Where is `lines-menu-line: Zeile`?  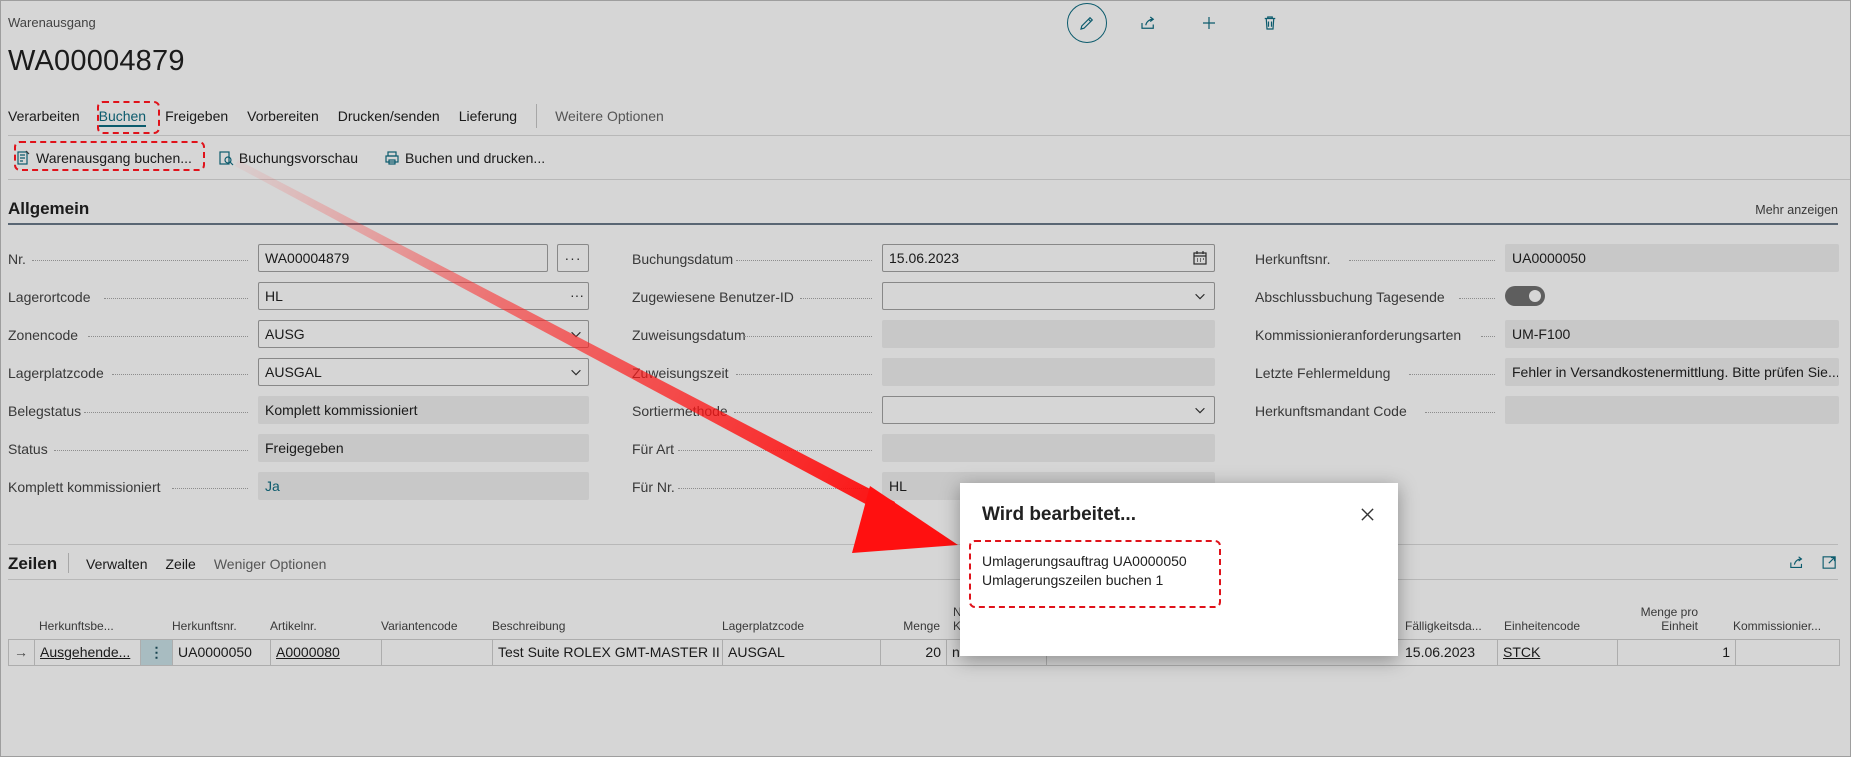
lines-menu-line: Zeile is located at coordinates (180, 564).